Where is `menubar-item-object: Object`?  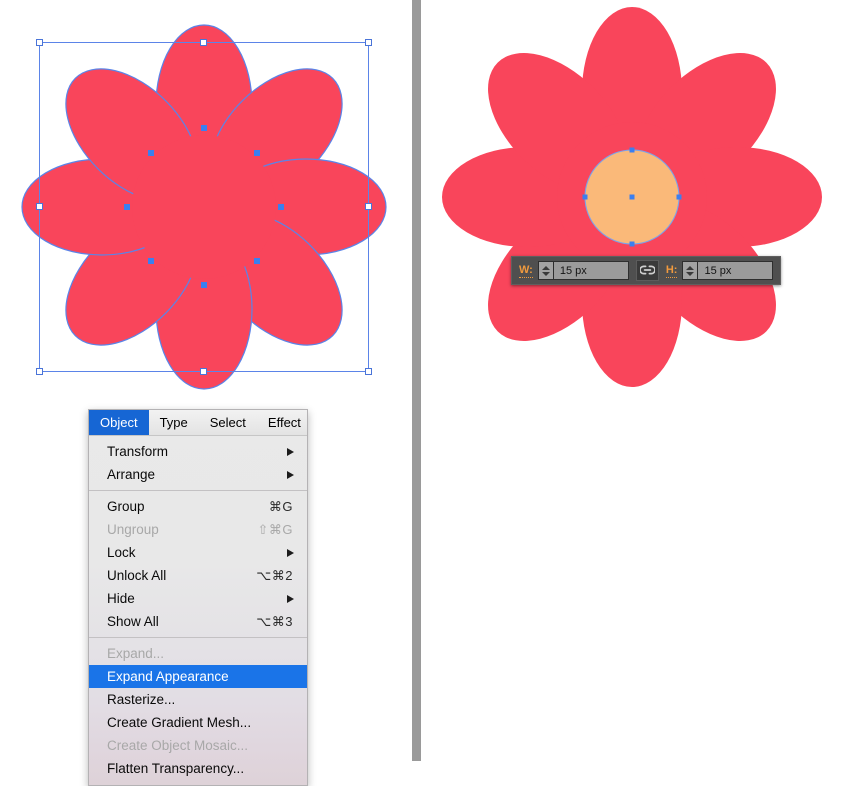
menubar-item-object: Object is located at coordinates (119, 422).